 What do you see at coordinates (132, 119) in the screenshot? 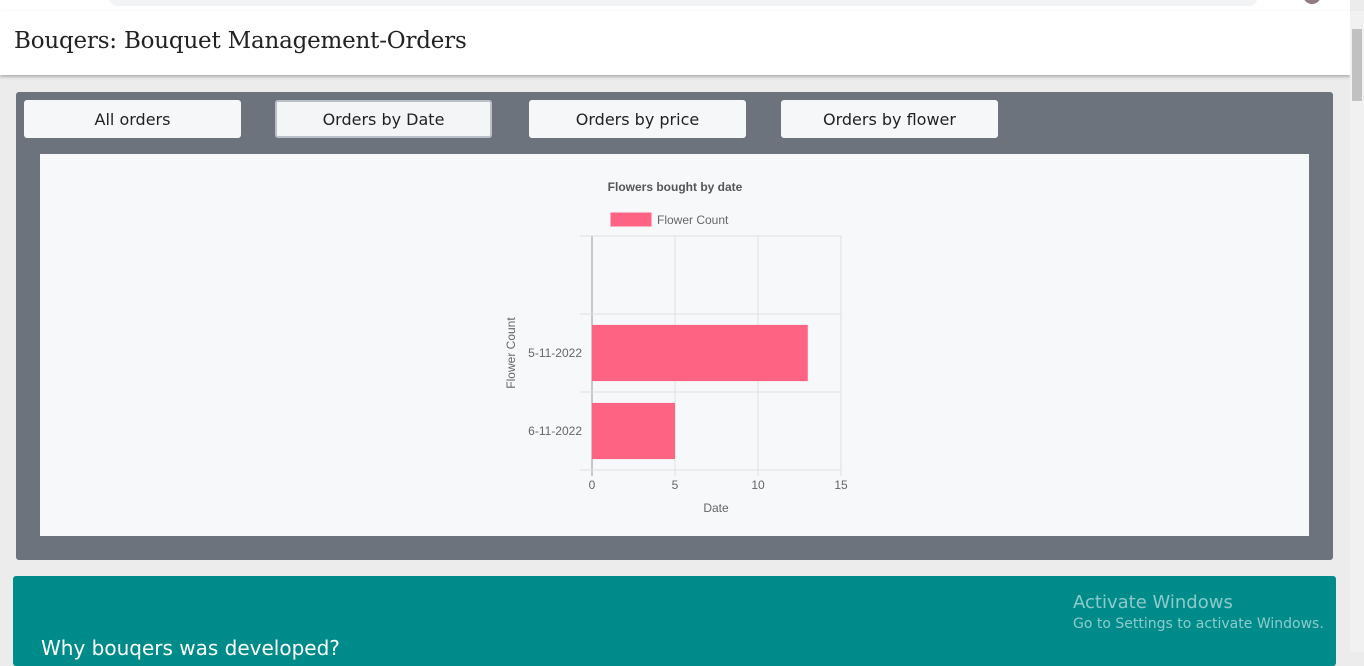
I see `tab-all-orders: All orders` at bounding box center [132, 119].